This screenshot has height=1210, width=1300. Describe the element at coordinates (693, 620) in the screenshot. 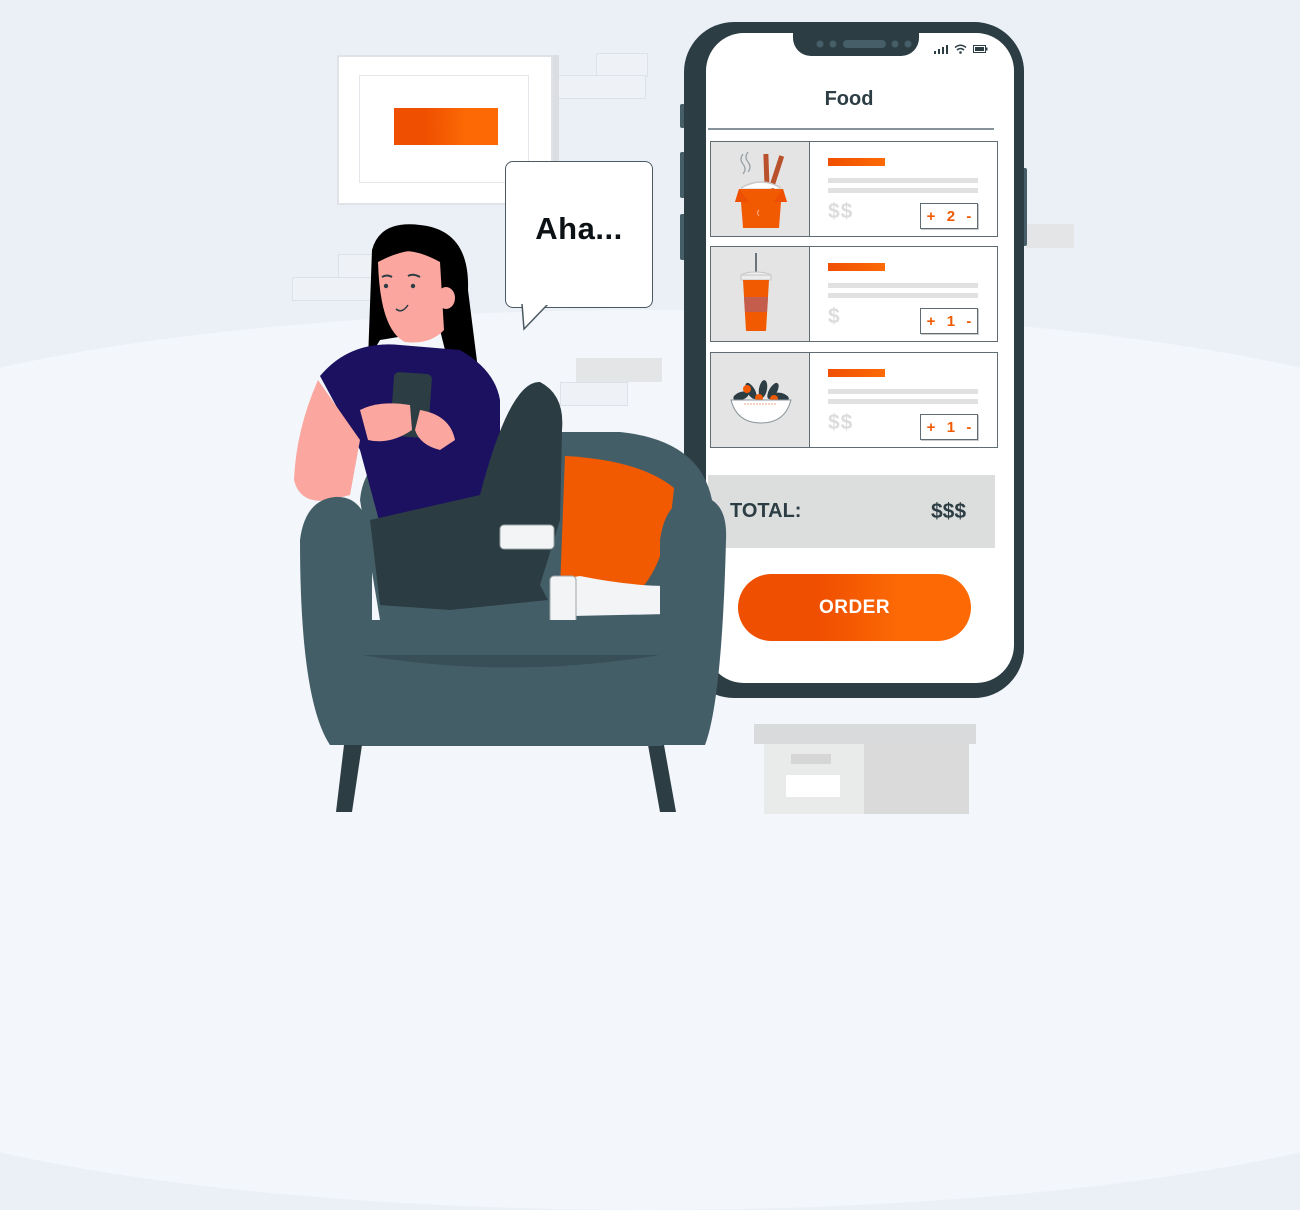

I see `armchair-right-arm` at that location.